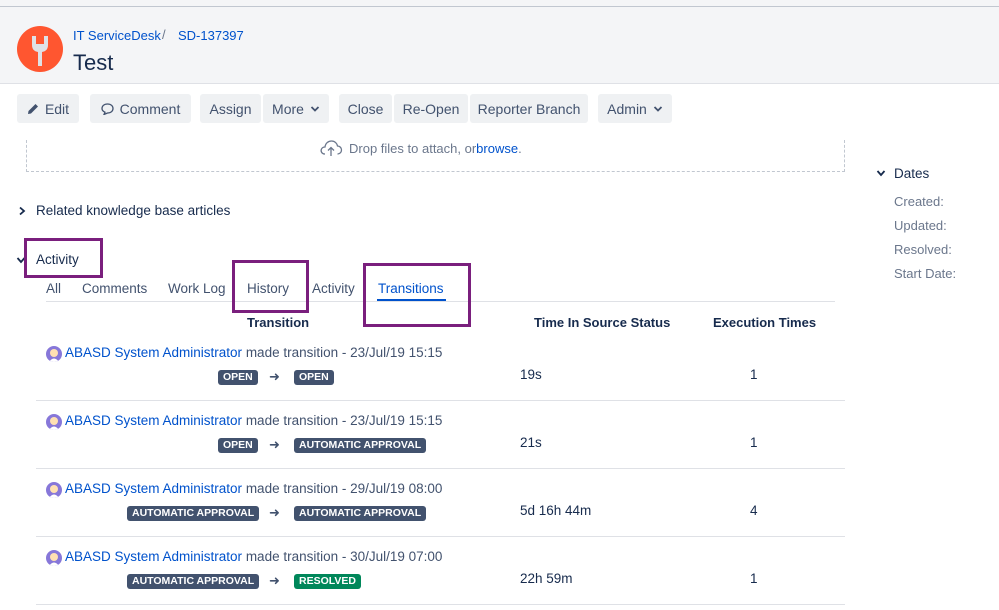 The height and width of the screenshot is (610, 999). Describe the element at coordinates (331, 148) in the screenshot. I see `cloud-upload-icon` at that location.